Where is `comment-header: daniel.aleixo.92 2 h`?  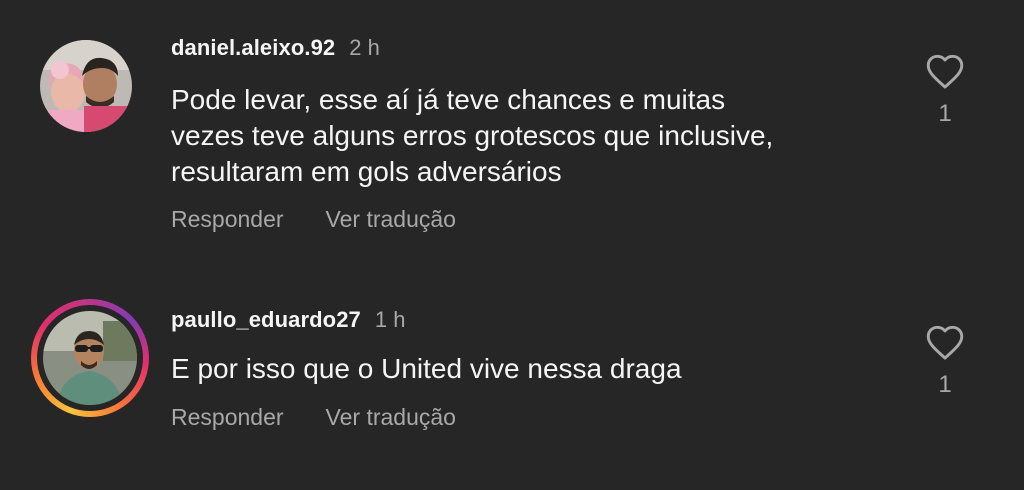
comment-header: daniel.aleixo.92 2 h is located at coordinates (275, 47).